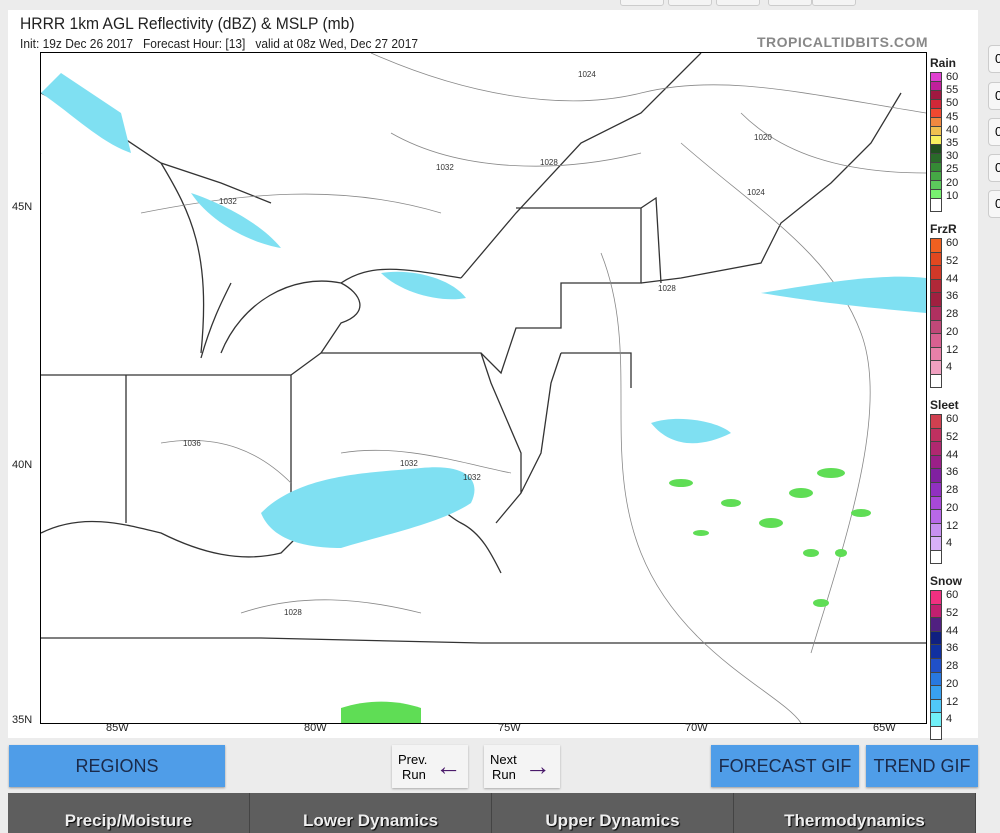 This screenshot has width=1000, height=833. What do you see at coordinates (952, 314) in the screenshot?
I see `legend-label: 28` at bounding box center [952, 314].